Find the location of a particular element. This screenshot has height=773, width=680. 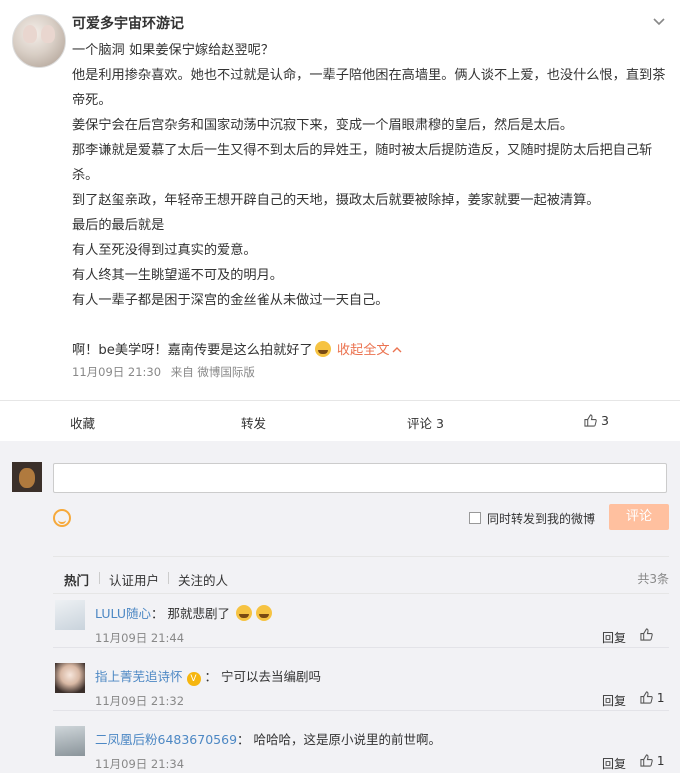

favorite-button: 收藏 is located at coordinates (82, 422).